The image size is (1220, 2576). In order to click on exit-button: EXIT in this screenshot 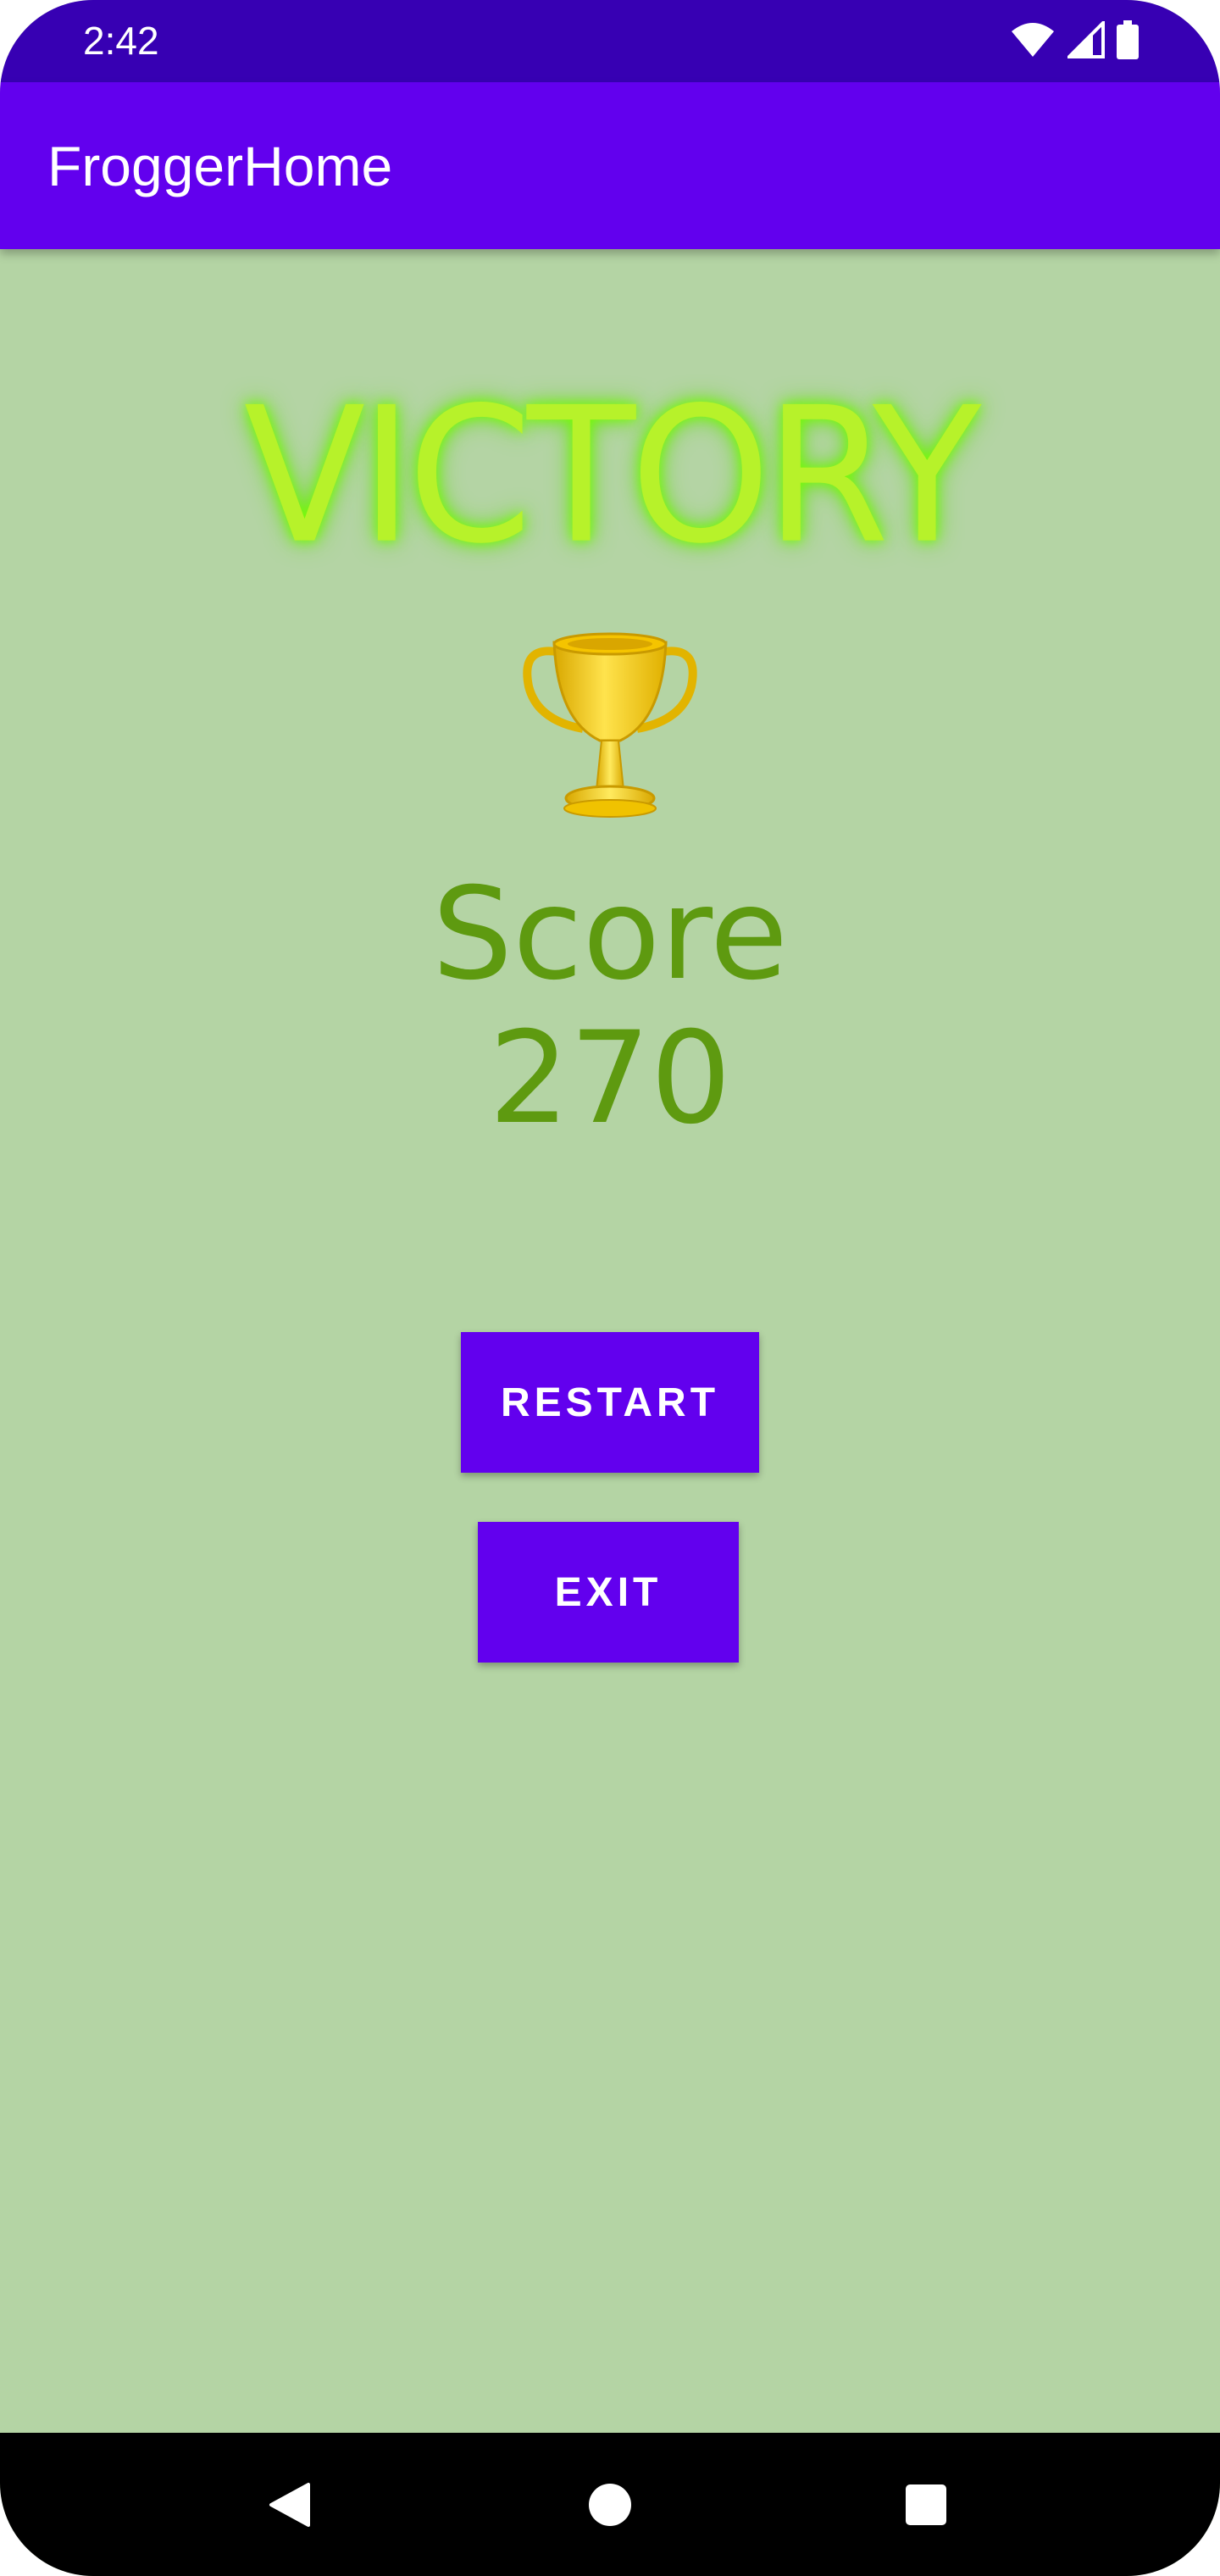, I will do `click(608, 1592)`.